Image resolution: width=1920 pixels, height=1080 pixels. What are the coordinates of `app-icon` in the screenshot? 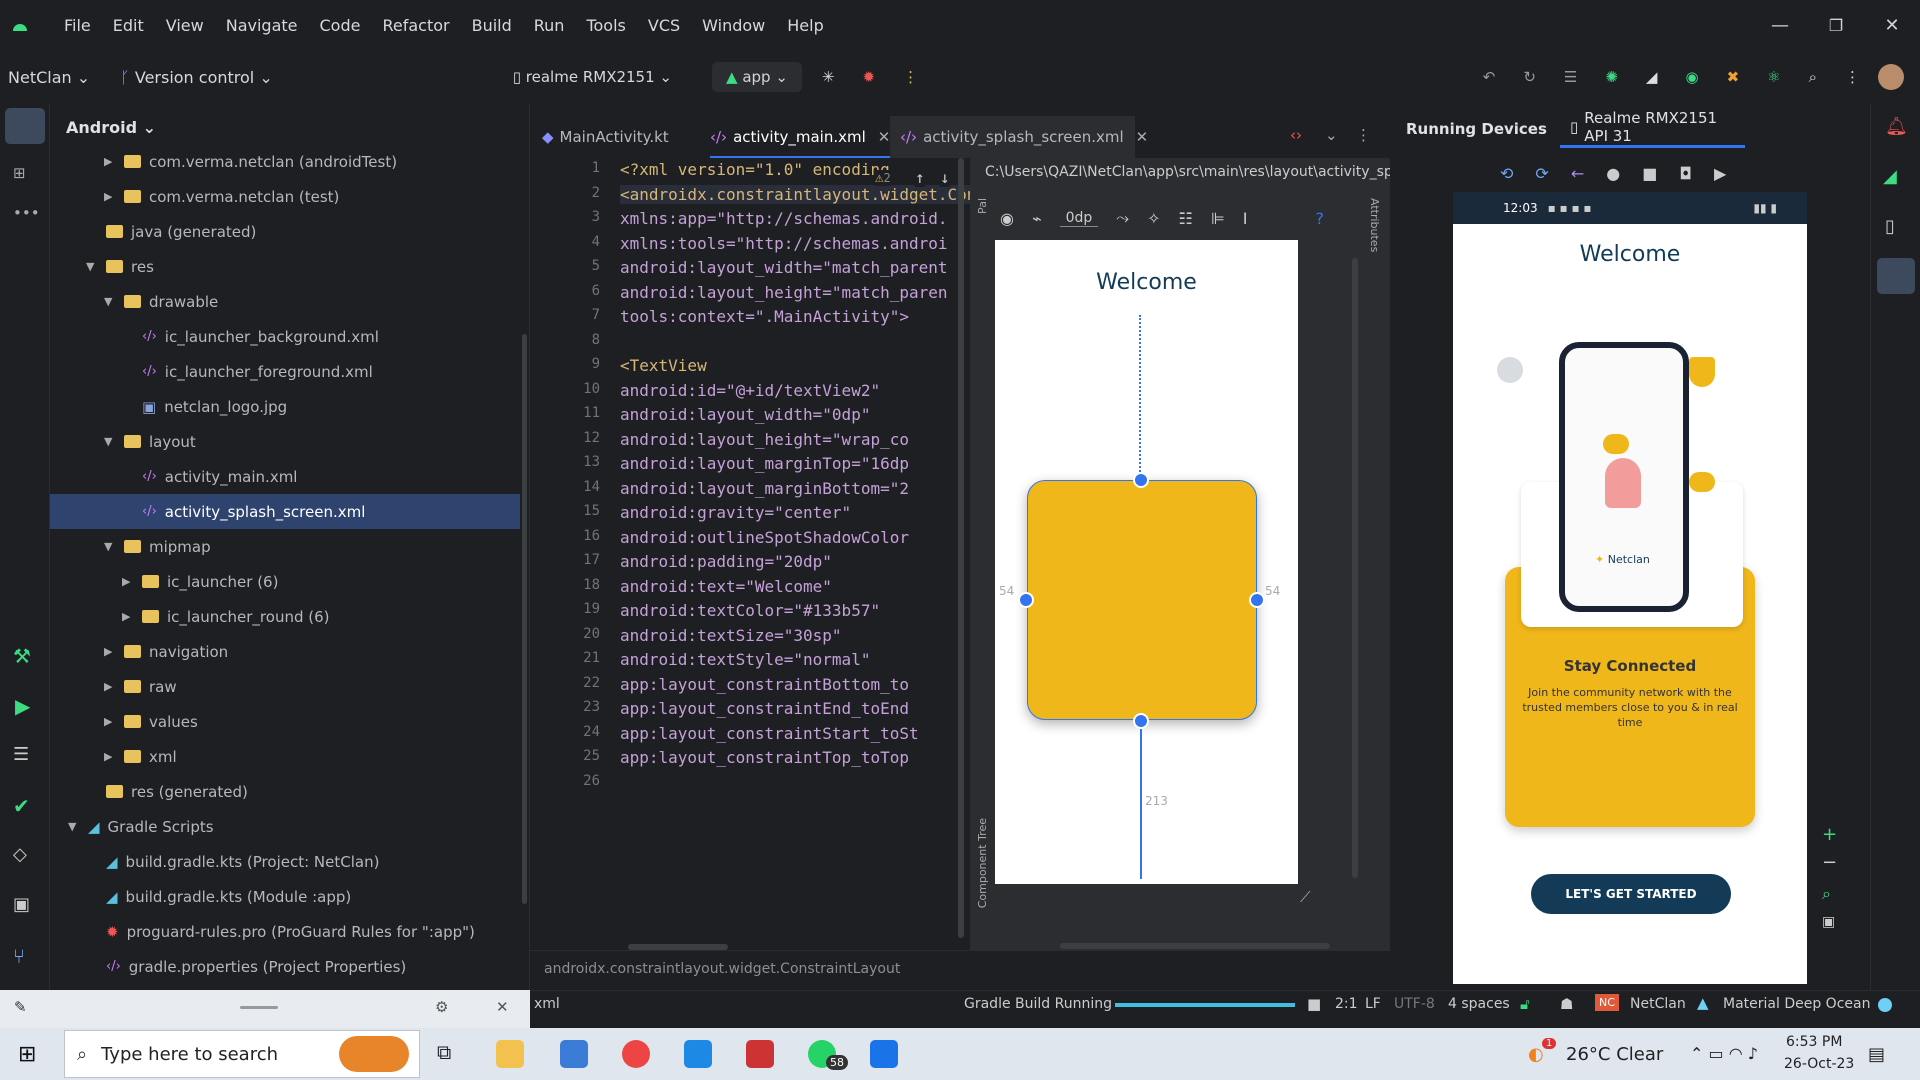 It's located at (760, 1054).